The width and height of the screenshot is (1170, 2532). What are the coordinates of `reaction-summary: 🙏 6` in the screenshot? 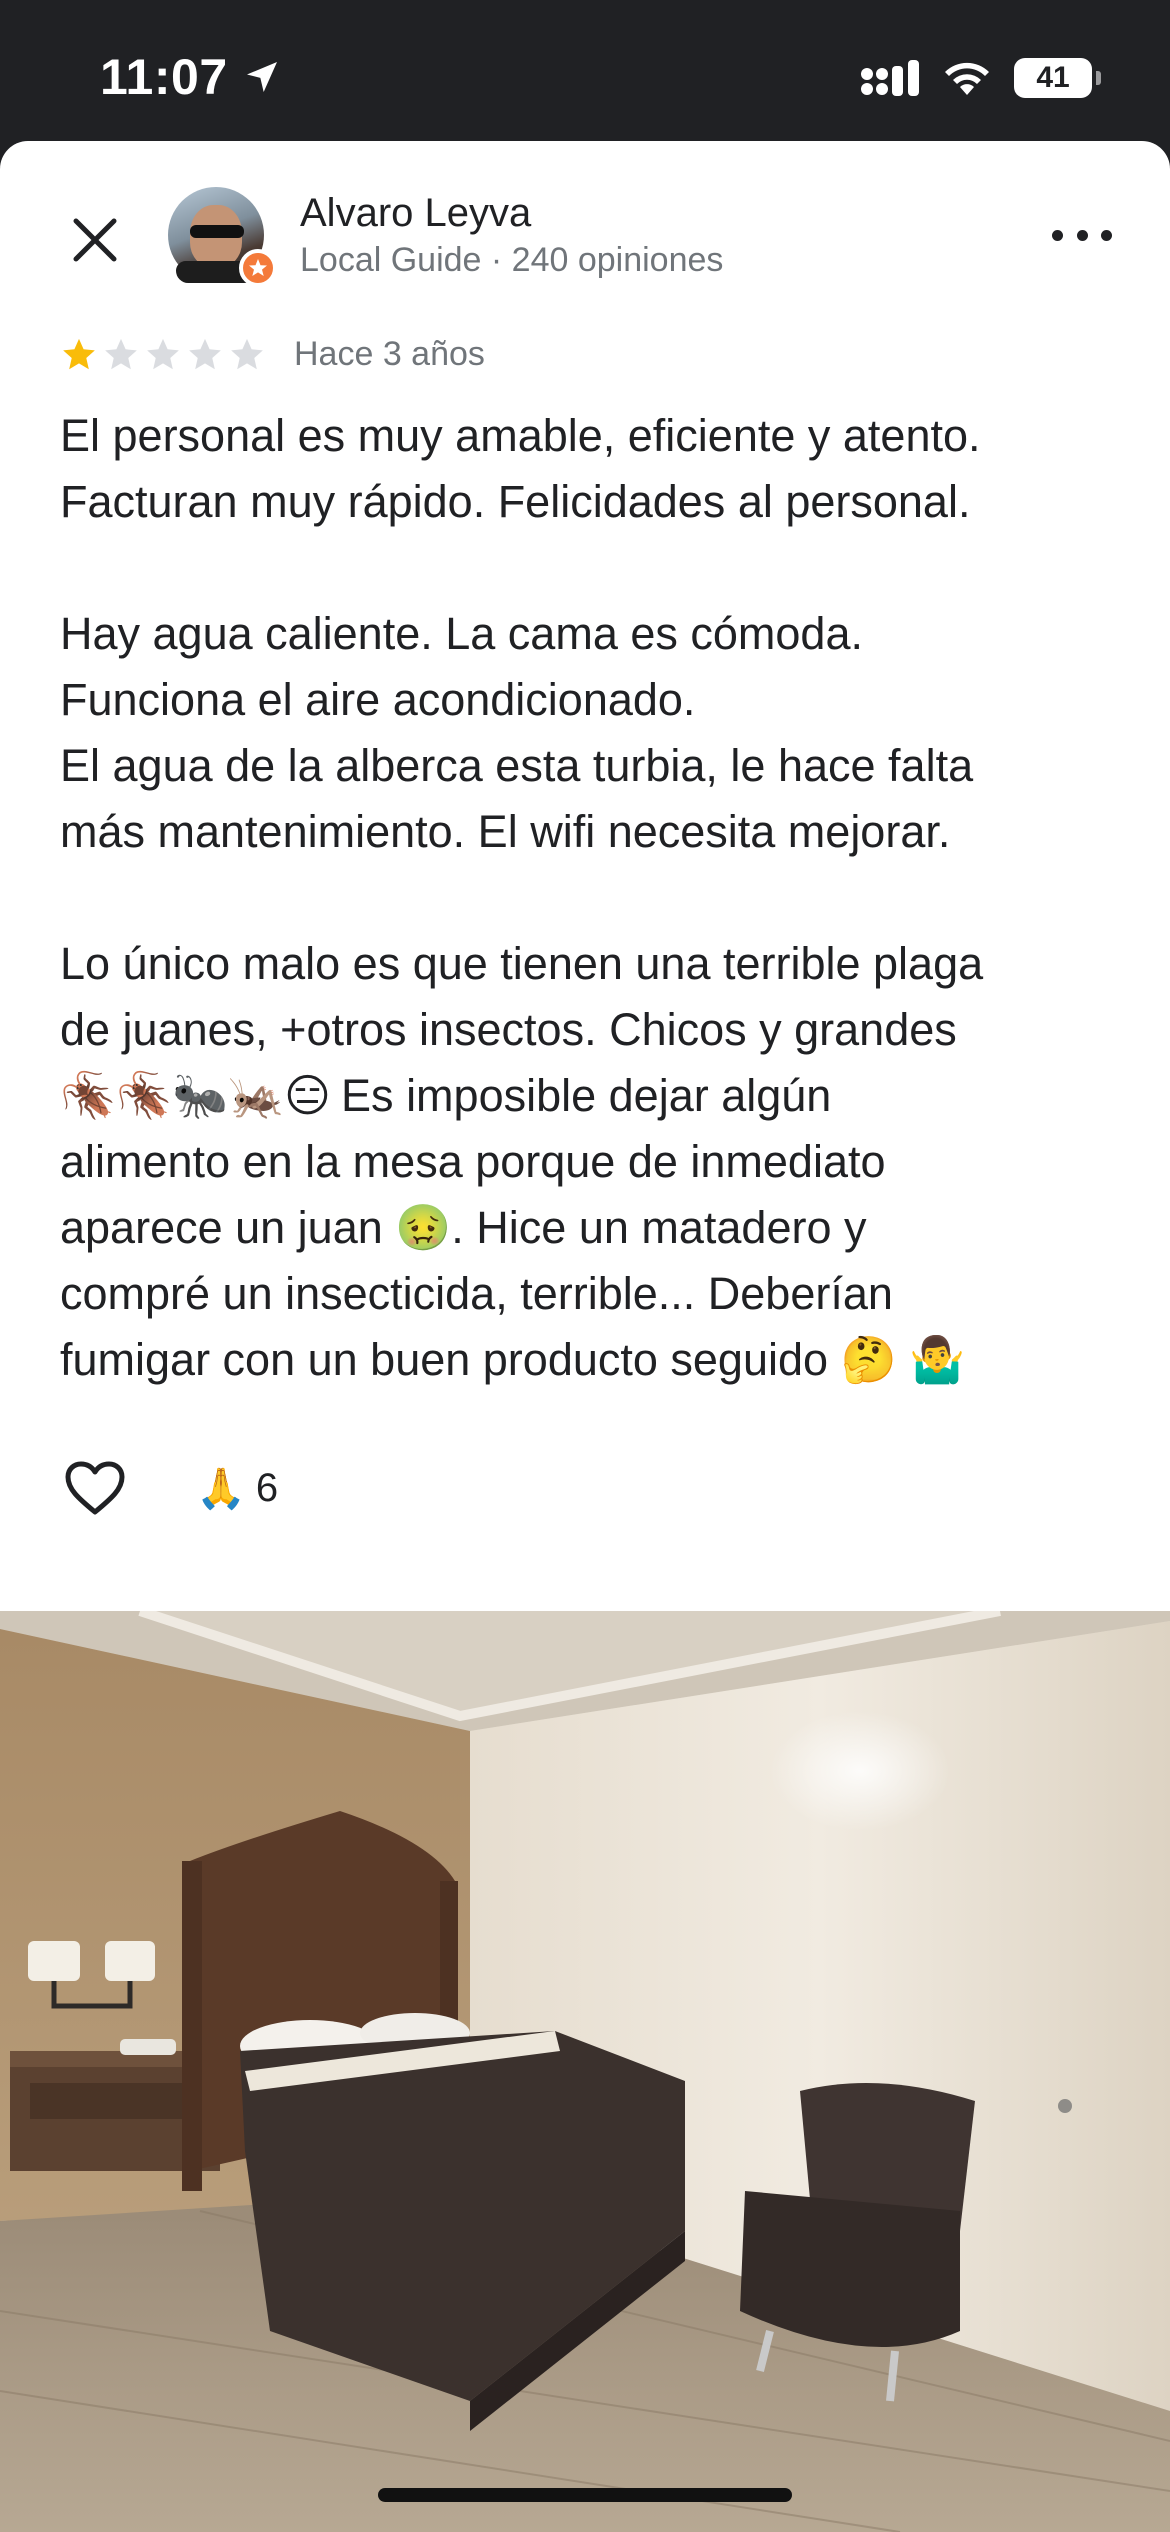 It's located at (237, 1488).